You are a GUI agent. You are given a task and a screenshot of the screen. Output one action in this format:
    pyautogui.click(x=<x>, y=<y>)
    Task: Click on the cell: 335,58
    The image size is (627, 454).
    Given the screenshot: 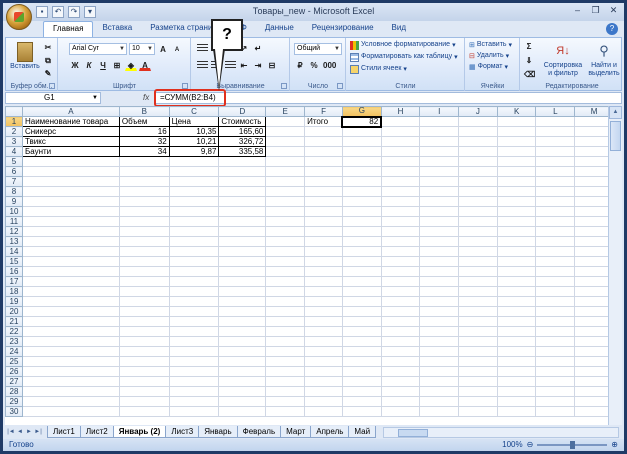 What is the action you would take?
    pyautogui.click(x=242, y=151)
    